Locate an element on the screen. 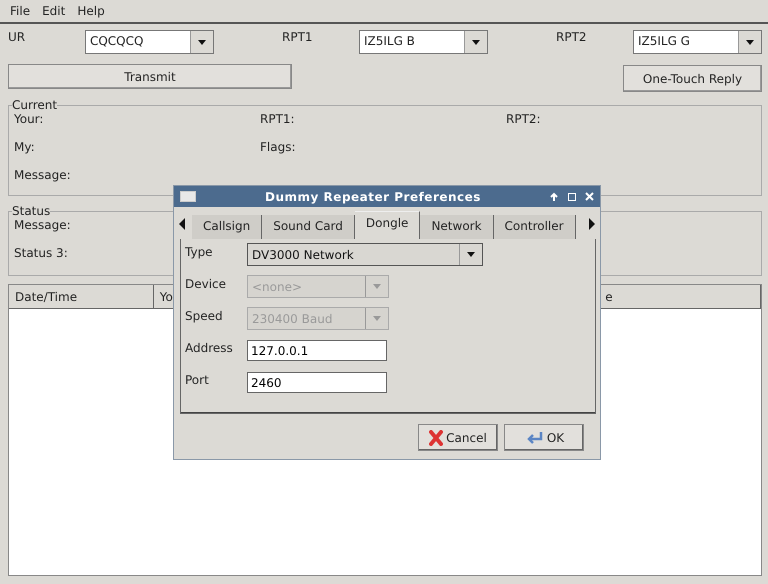  tab: Controller is located at coordinates (535, 227).